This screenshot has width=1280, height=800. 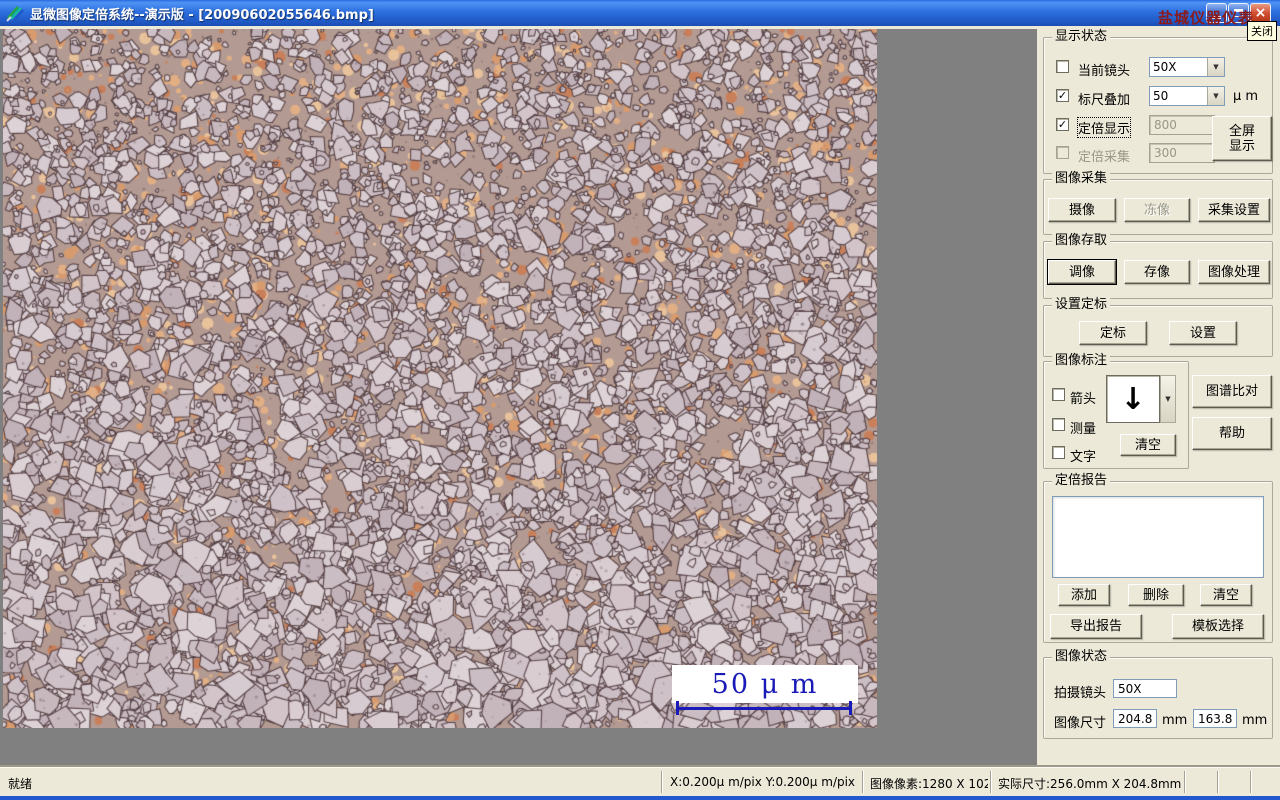 What do you see at coordinates (1157, 272) in the screenshot?
I see `save-image-button: 存像` at bounding box center [1157, 272].